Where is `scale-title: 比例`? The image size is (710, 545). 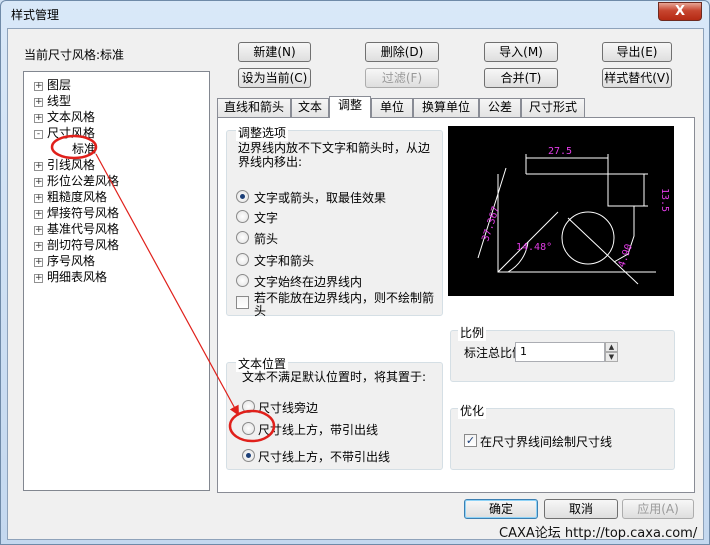
scale-title: 比例 is located at coordinates (472, 332).